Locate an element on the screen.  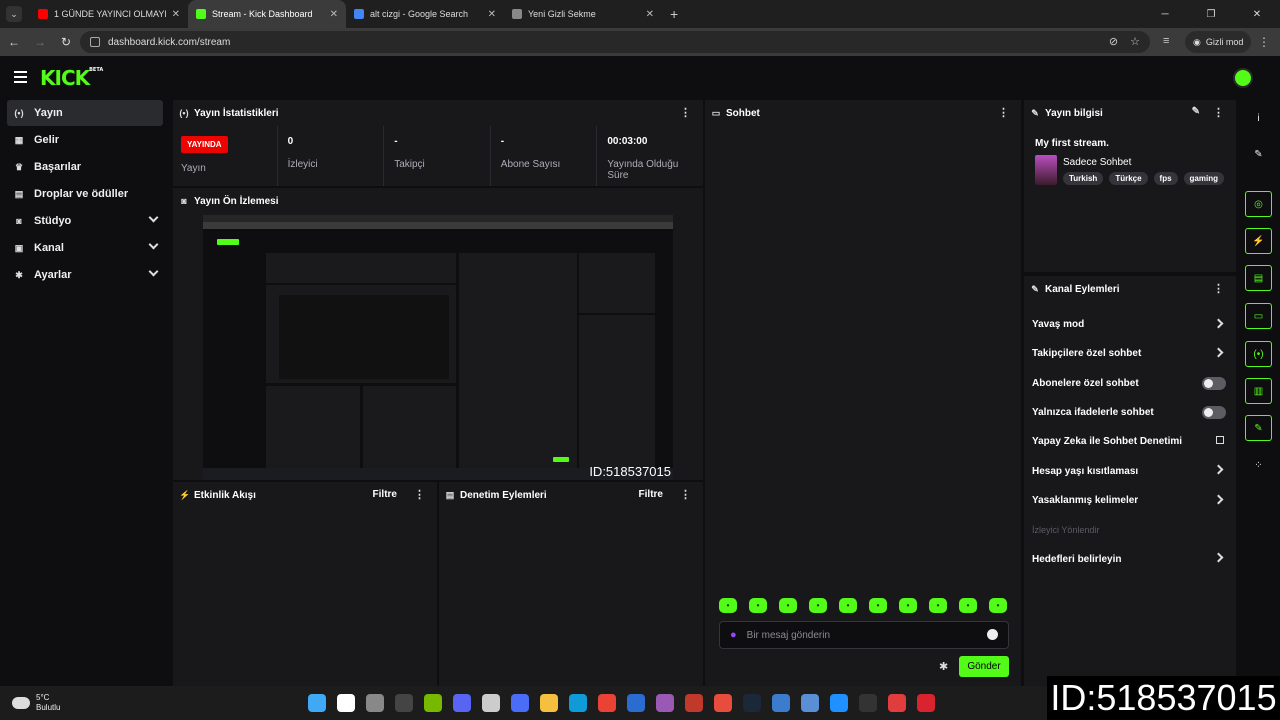
edge-icon is located at coordinates (578, 703).